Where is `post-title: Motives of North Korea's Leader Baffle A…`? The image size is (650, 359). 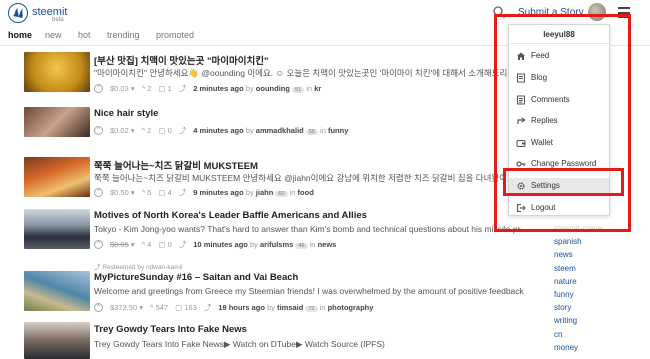
post-title: Motives of North Korea's Leader Baffle A… is located at coordinates (230, 215).